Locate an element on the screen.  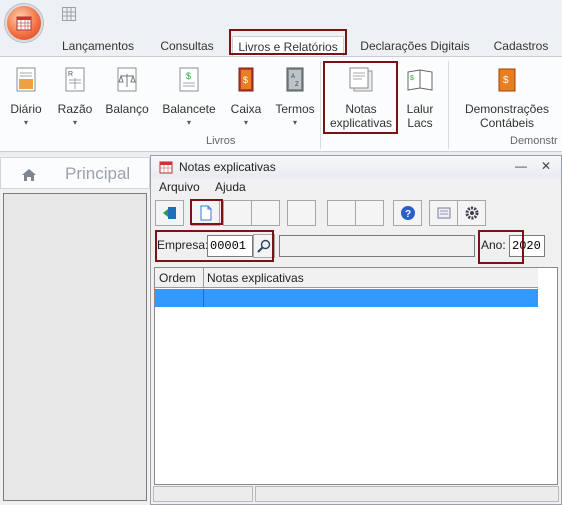
lalur-lacs-label: Lalur Lacs is located at coordinates (420, 116).